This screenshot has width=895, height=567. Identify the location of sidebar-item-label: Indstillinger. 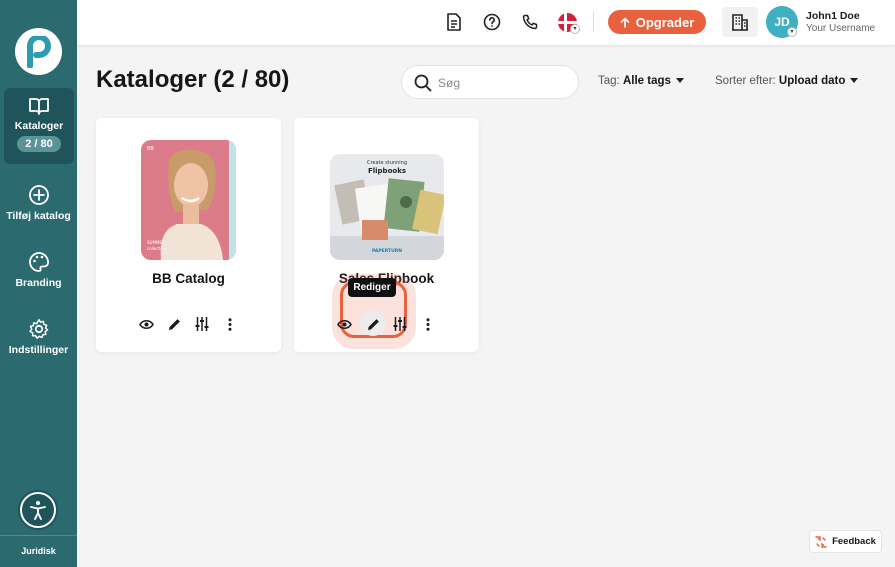
(38, 350).